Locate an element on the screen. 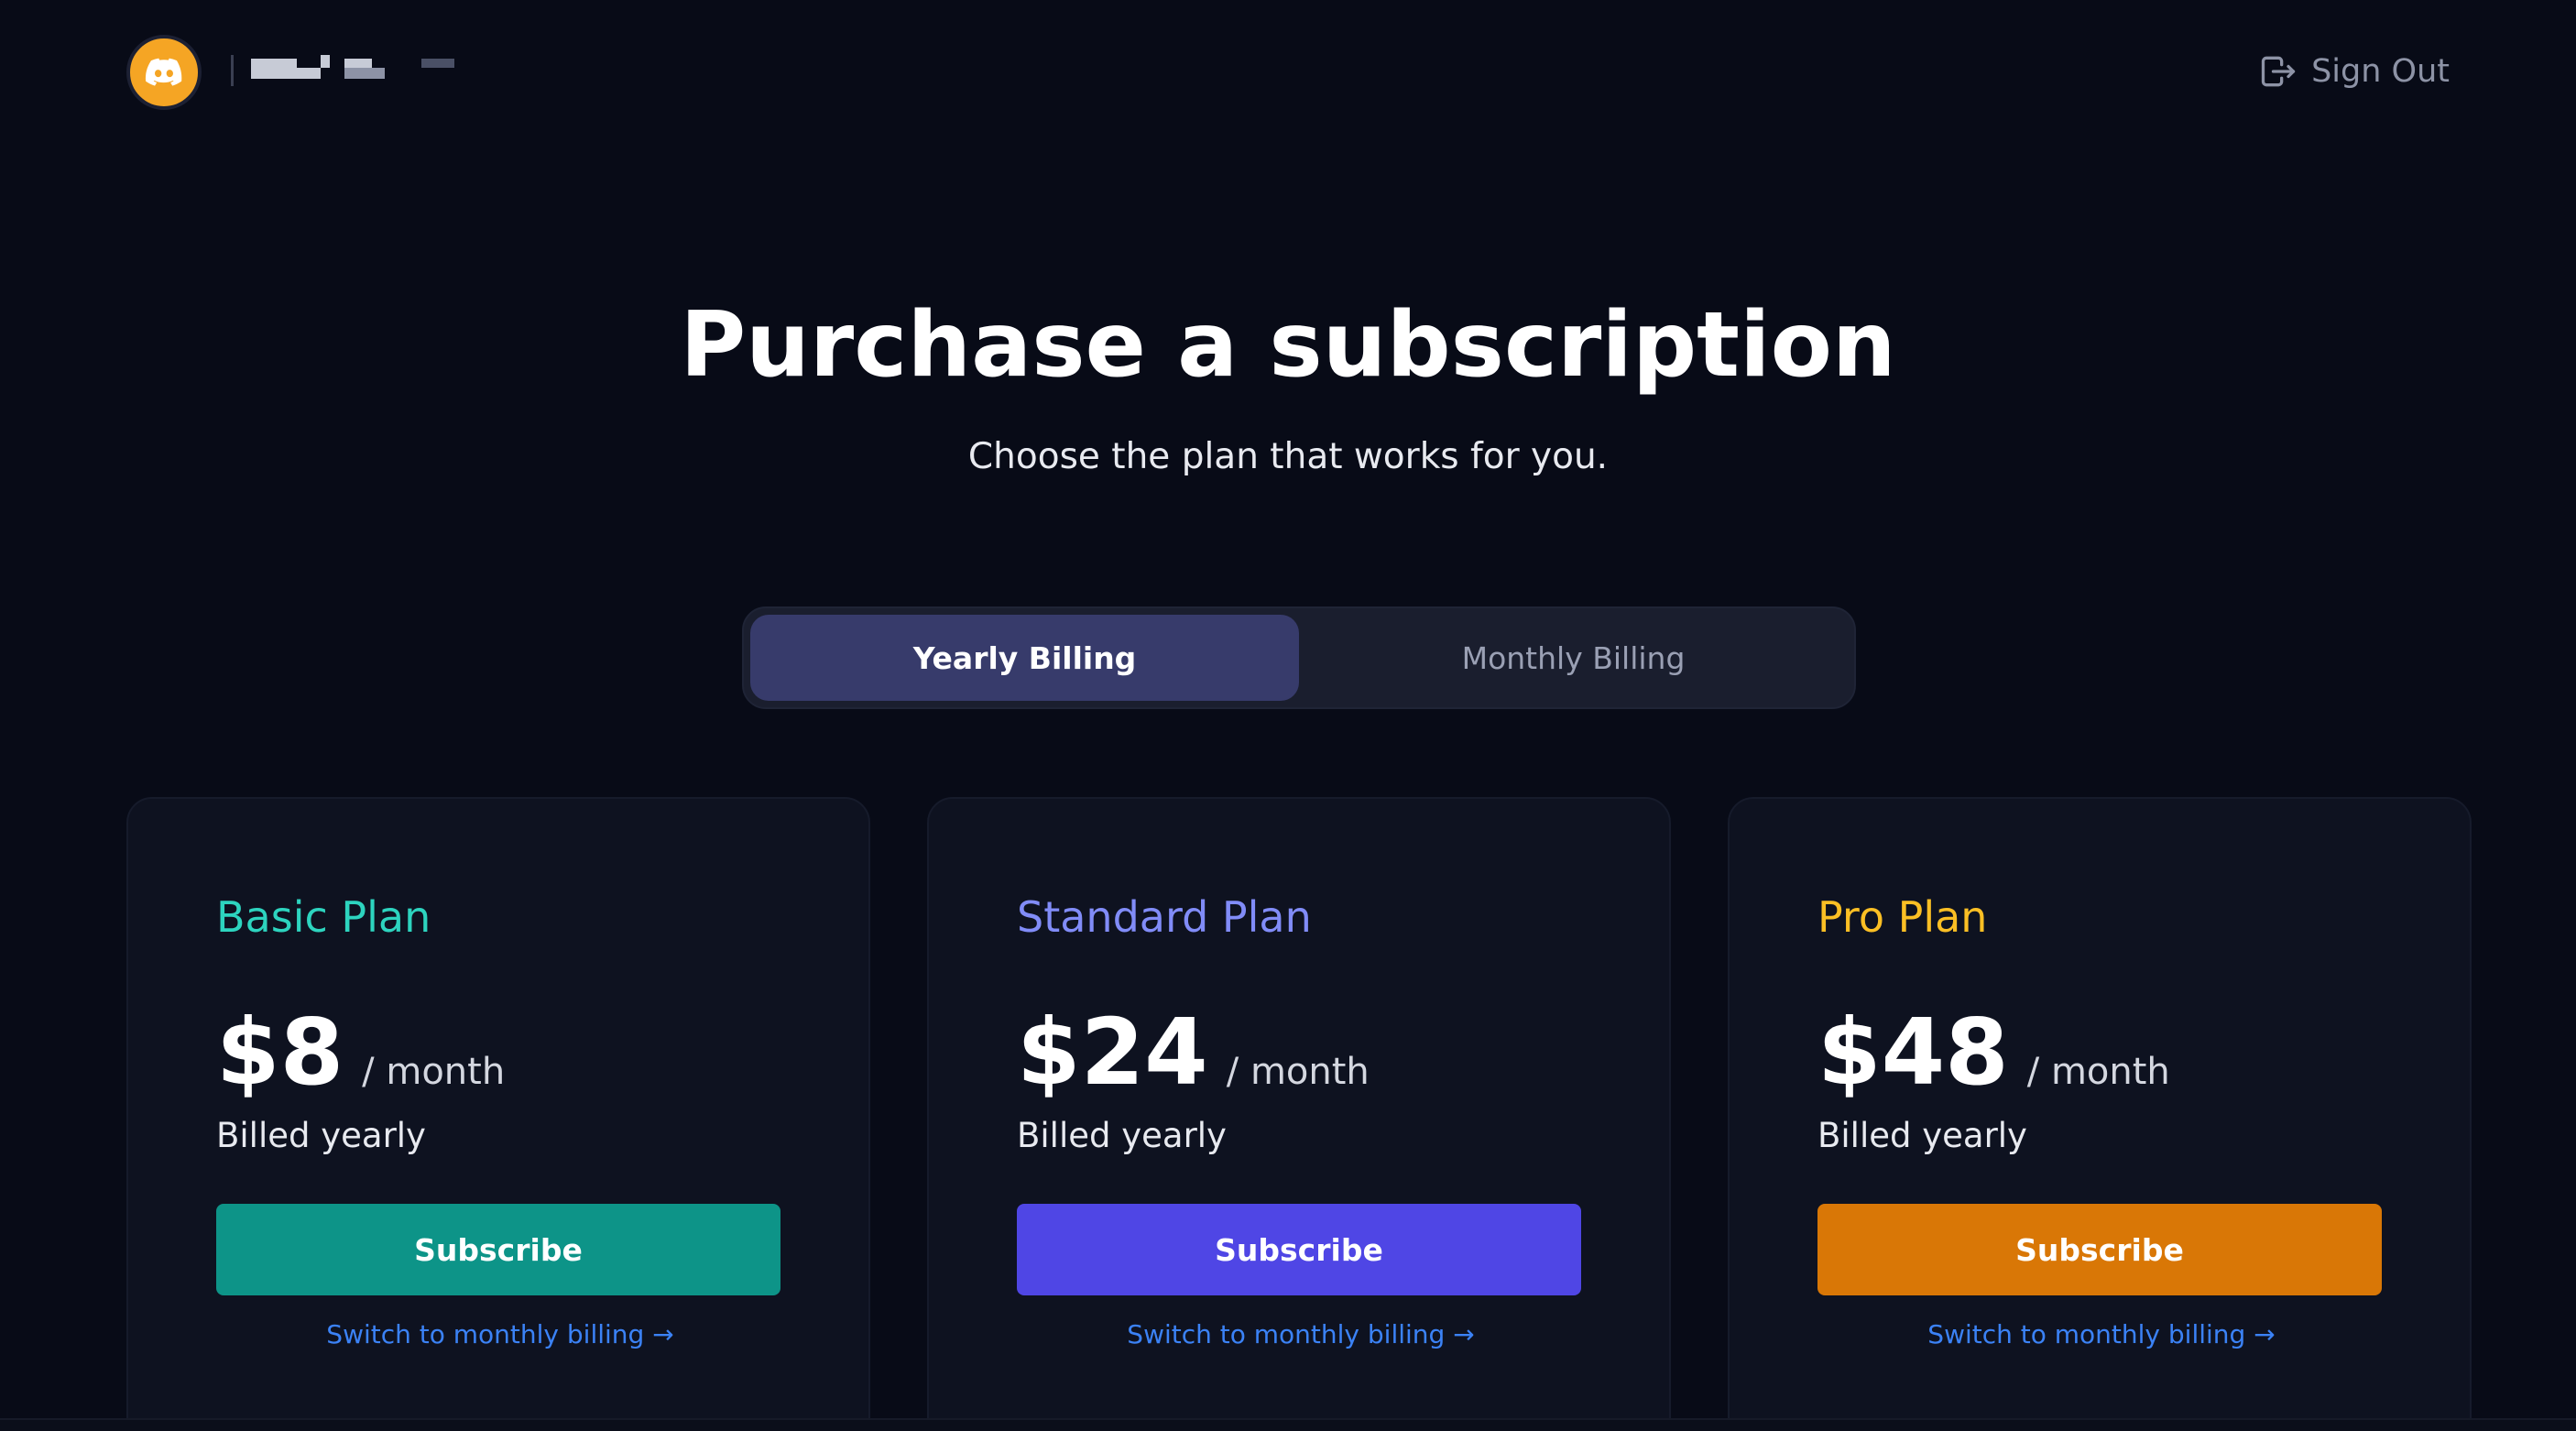 This screenshot has width=2576, height=1431. sign-out-icon is located at coordinates (2279, 71).